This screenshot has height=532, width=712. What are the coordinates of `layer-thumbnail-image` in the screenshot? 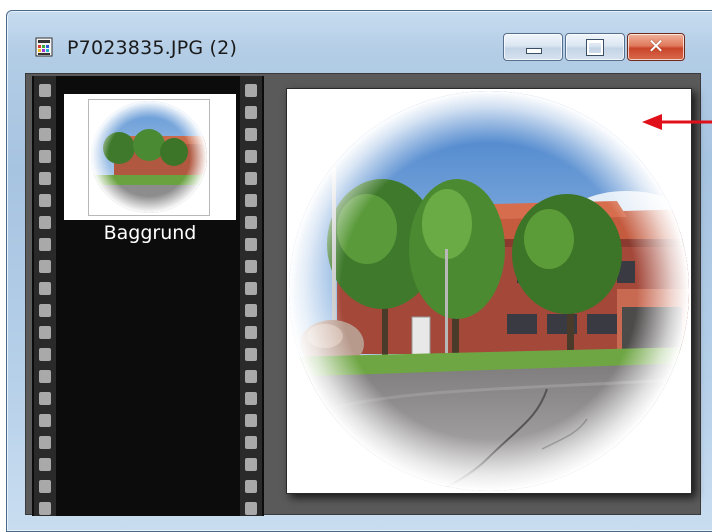 It's located at (149, 157).